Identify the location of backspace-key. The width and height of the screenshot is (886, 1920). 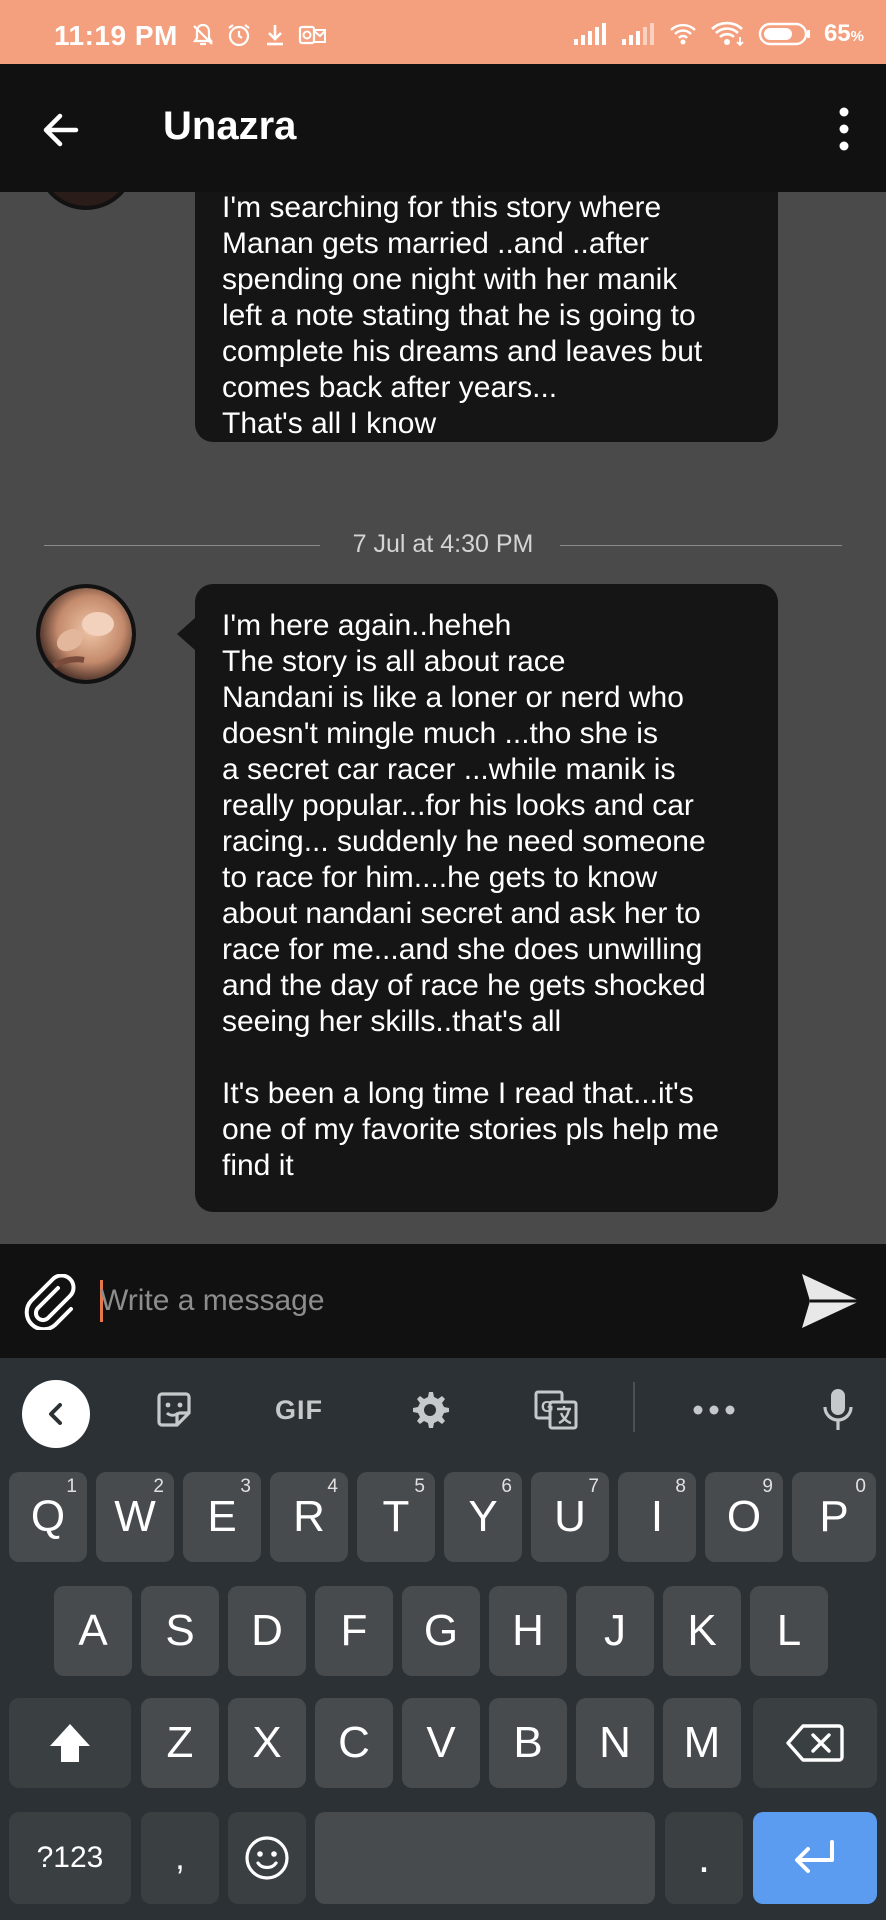
(815, 1743).